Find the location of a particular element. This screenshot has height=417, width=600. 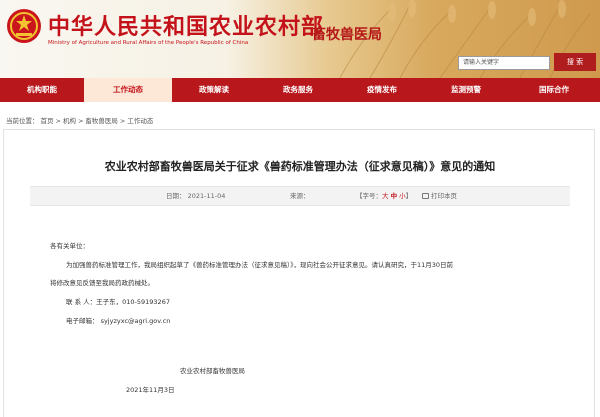

article-date: 日期： 2021-11-04 is located at coordinates (196, 196).